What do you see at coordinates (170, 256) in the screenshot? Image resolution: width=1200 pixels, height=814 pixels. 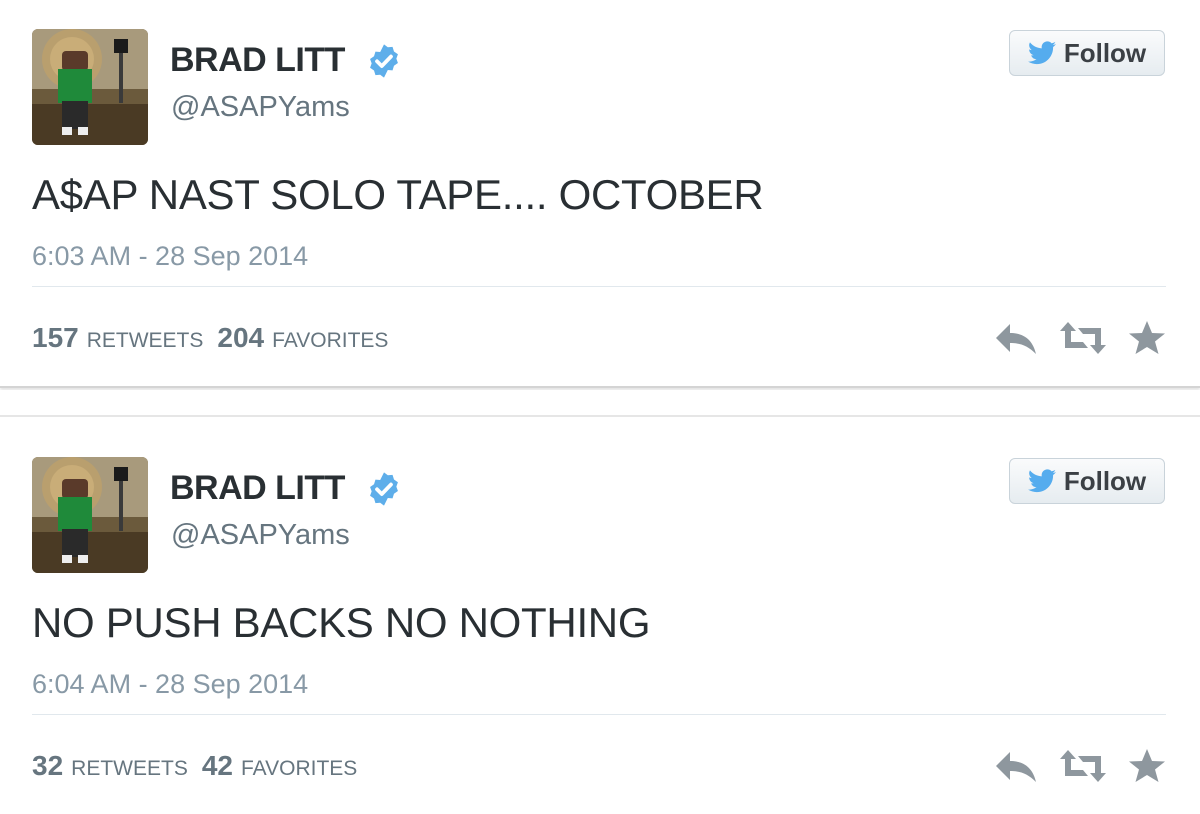 I see `tweet-timestamp: 6:03 AM - 28 Sep 2014` at bounding box center [170, 256].